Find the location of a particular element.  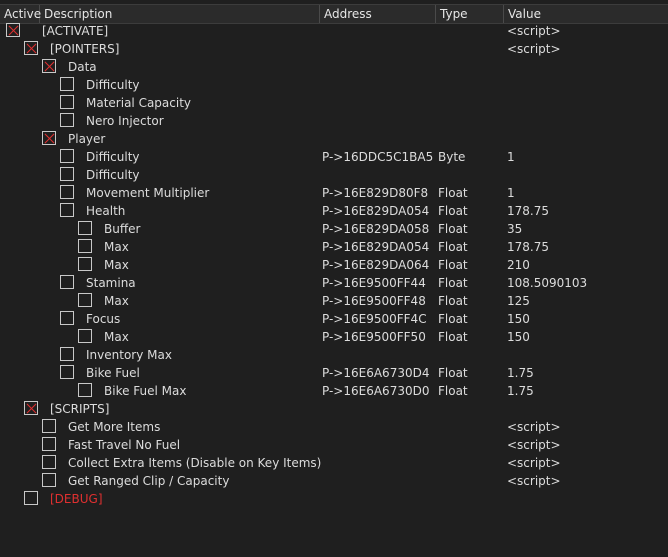

column-header-active: Active is located at coordinates (20, 14).